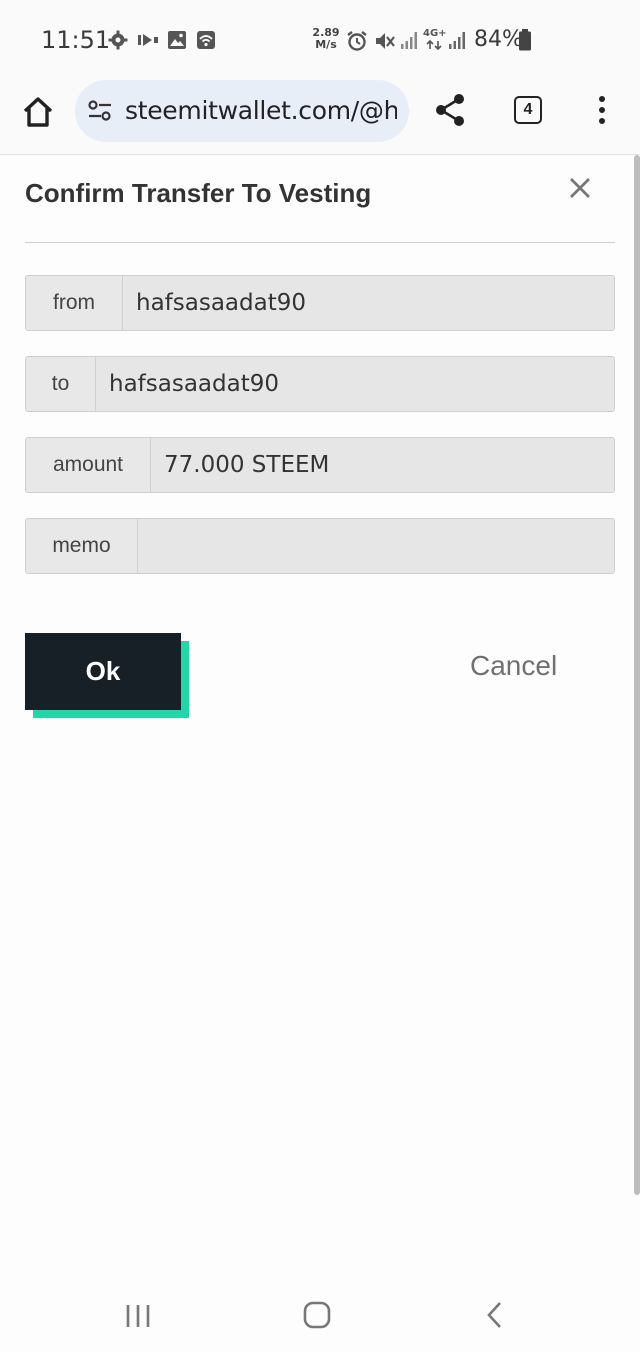 This screenshot has width=640, height=1351. I want to click on wifi-calling-icon, so click(206, 40).